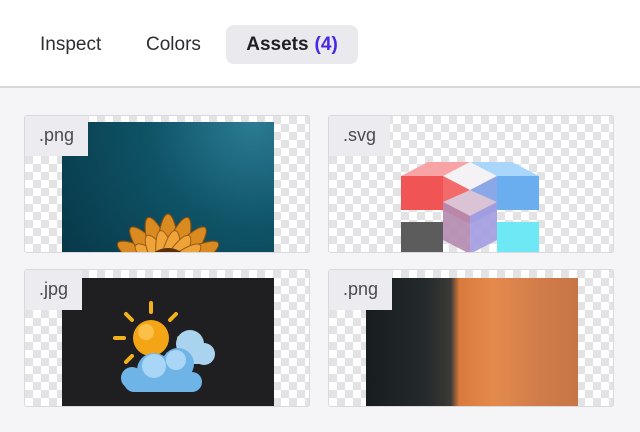 Image resolution: width=640 pixels, height=432 pixels. I want to click on tab-colors: Colors, so click(173, 44).